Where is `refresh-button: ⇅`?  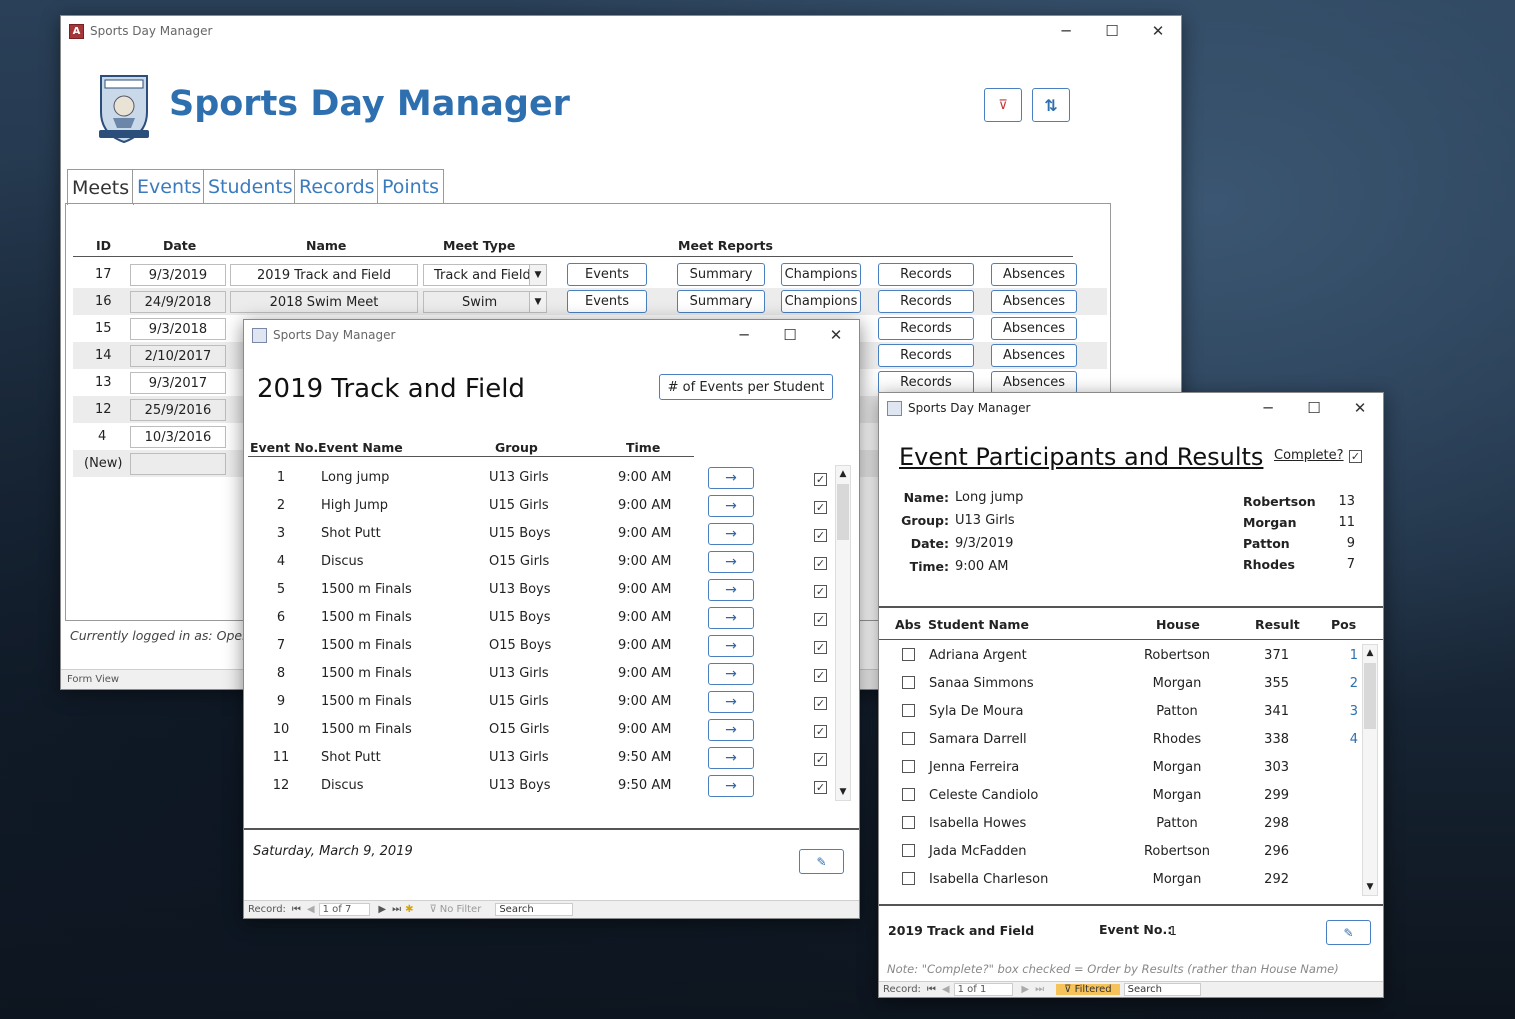
refresh-button: ⇅ is located at coordinates (1051, 105).